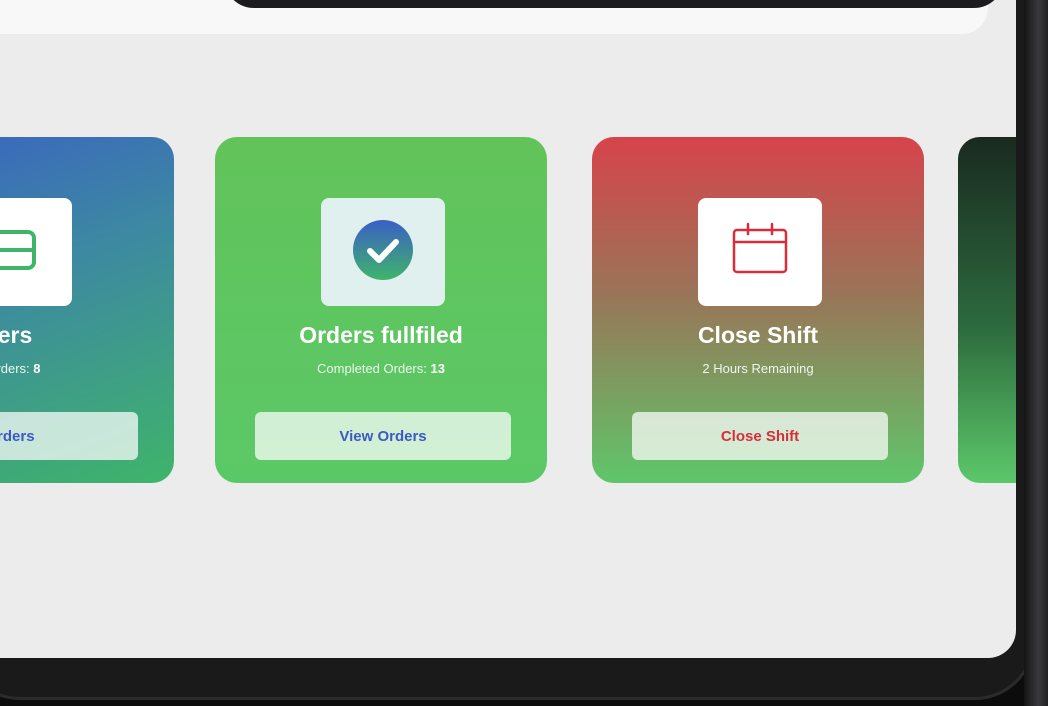 The height and width of the screenshot is (706, 1048). I want to click on calendar-icon, so click(760, 252).